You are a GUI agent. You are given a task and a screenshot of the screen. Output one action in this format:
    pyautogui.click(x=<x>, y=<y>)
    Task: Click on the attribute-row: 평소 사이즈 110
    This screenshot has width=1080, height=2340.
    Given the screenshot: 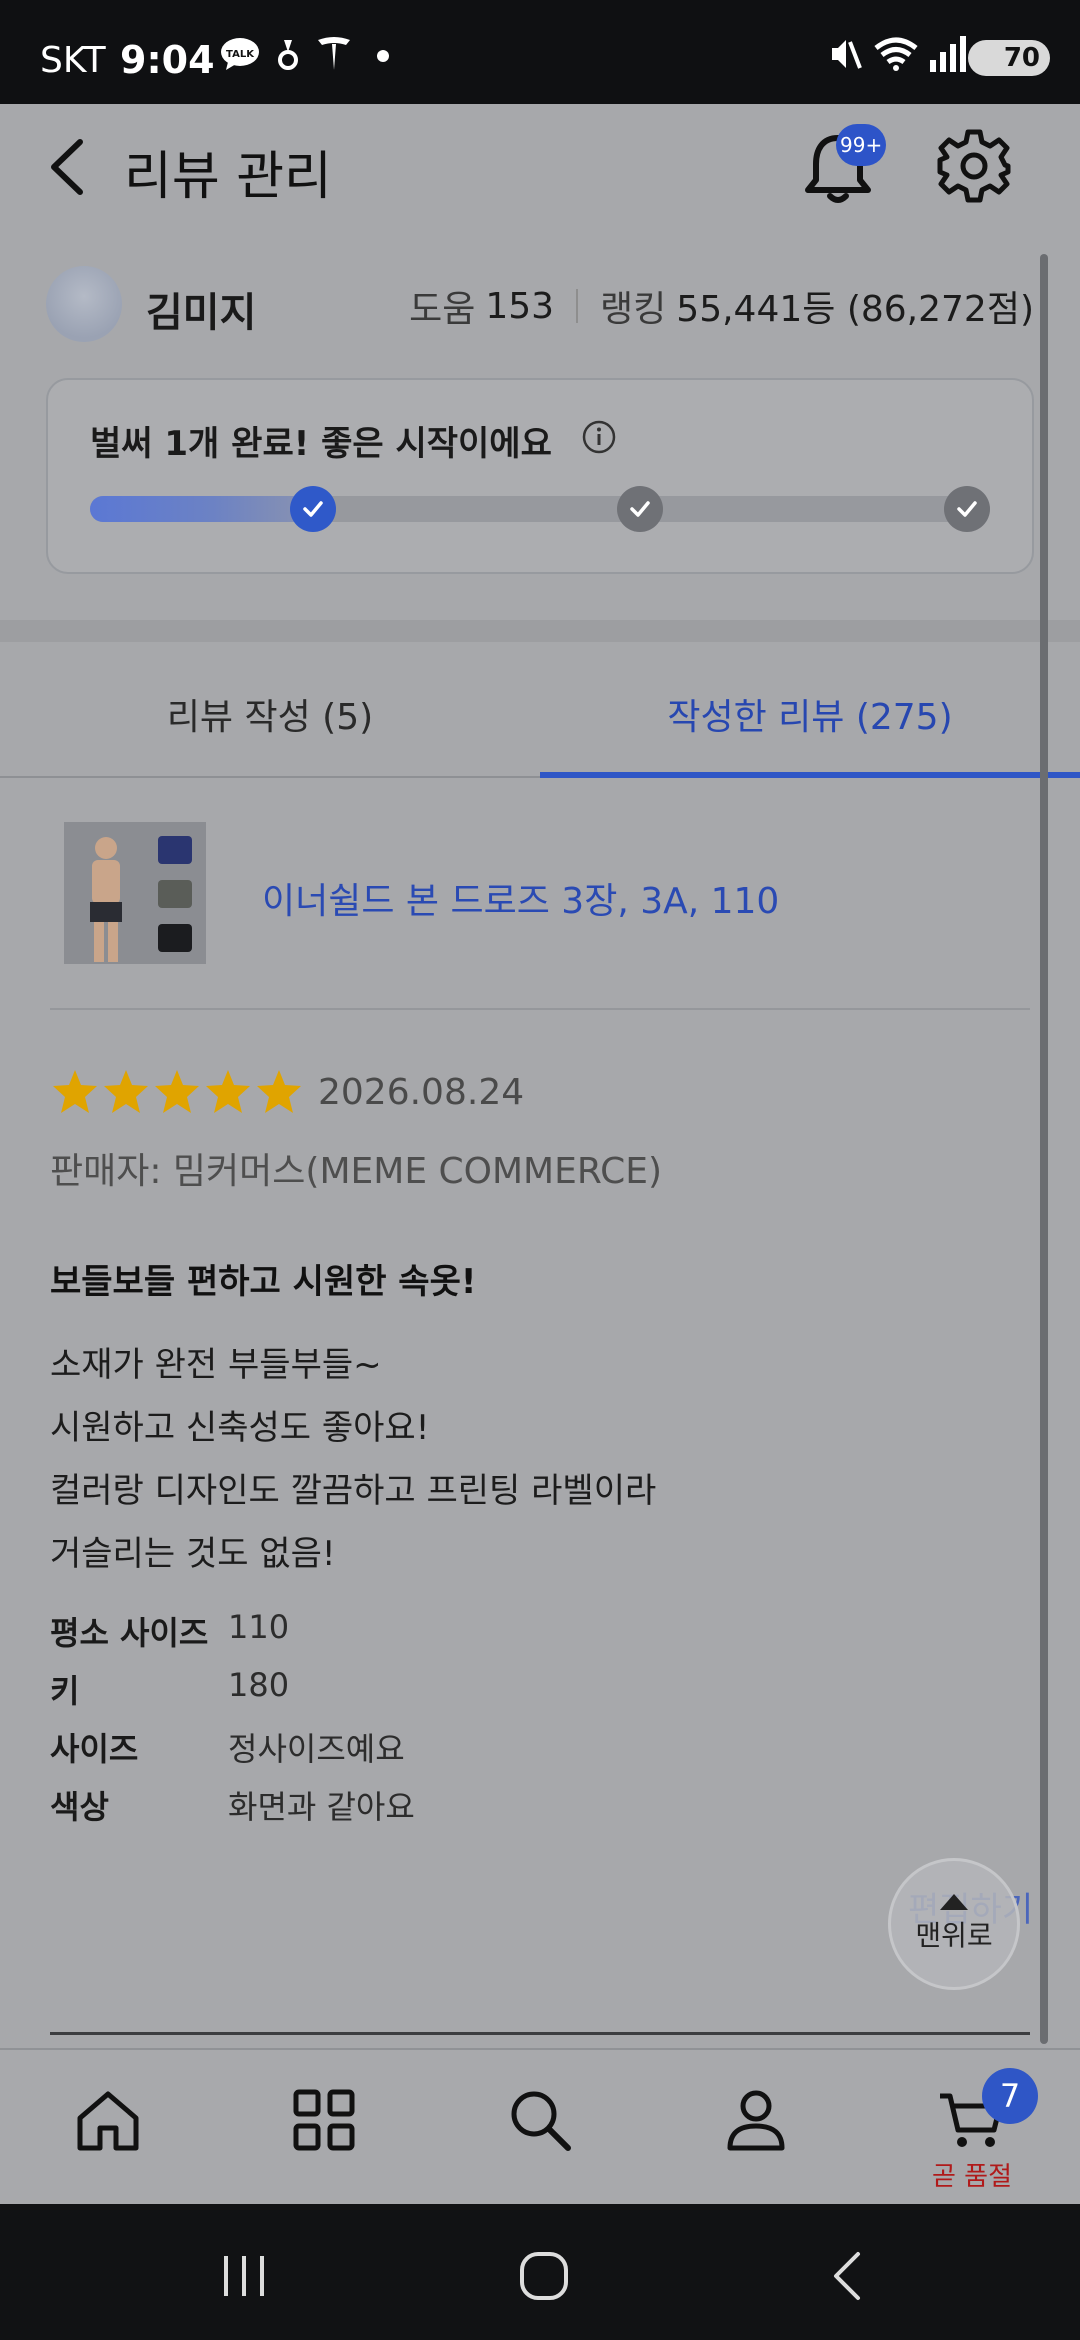 What is the action you would take?
    pyautogui.click(x=232, y=1637)
    